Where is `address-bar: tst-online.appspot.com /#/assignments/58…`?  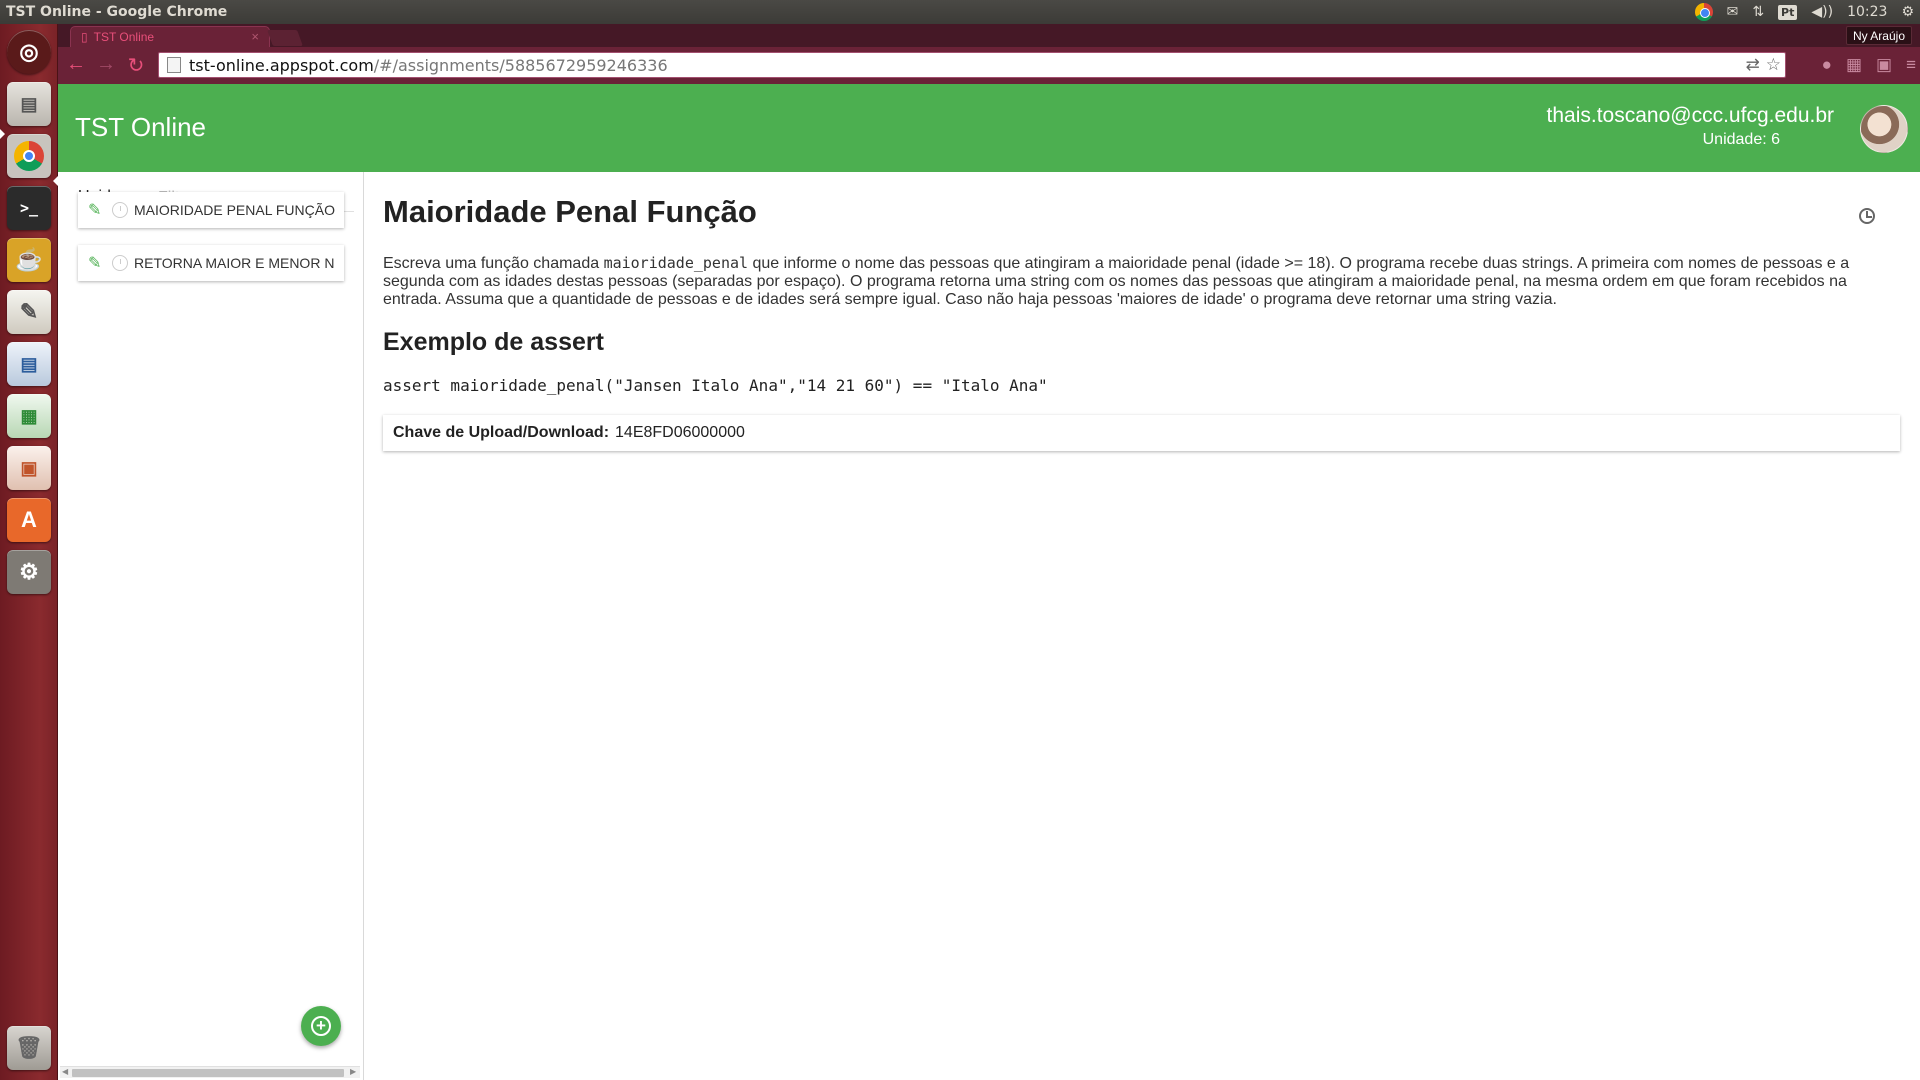 address-bar: tst-online.appspot.com /#/assignments/58… is located at coordinates (972, 65).